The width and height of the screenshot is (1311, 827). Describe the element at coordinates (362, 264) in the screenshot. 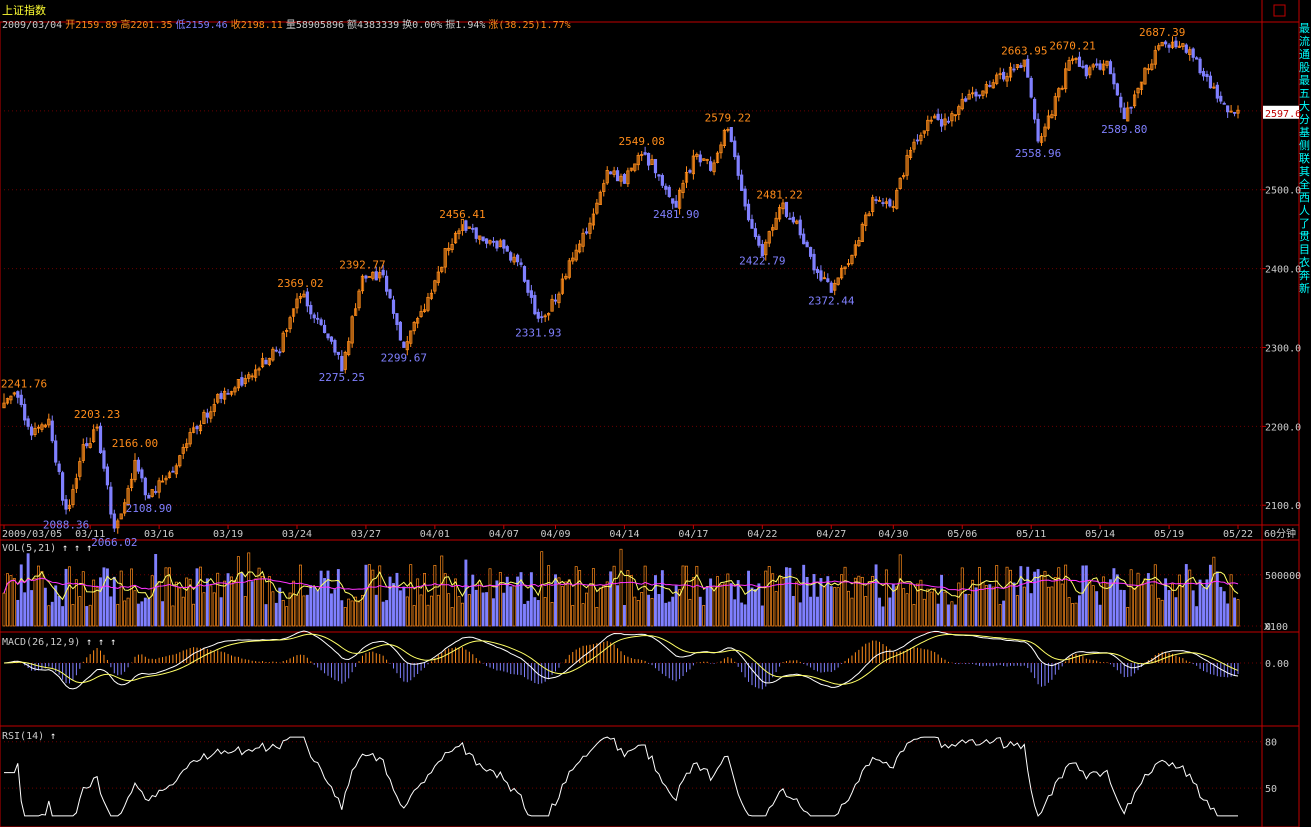

I see `price-annotation: 2392.77` at that location.